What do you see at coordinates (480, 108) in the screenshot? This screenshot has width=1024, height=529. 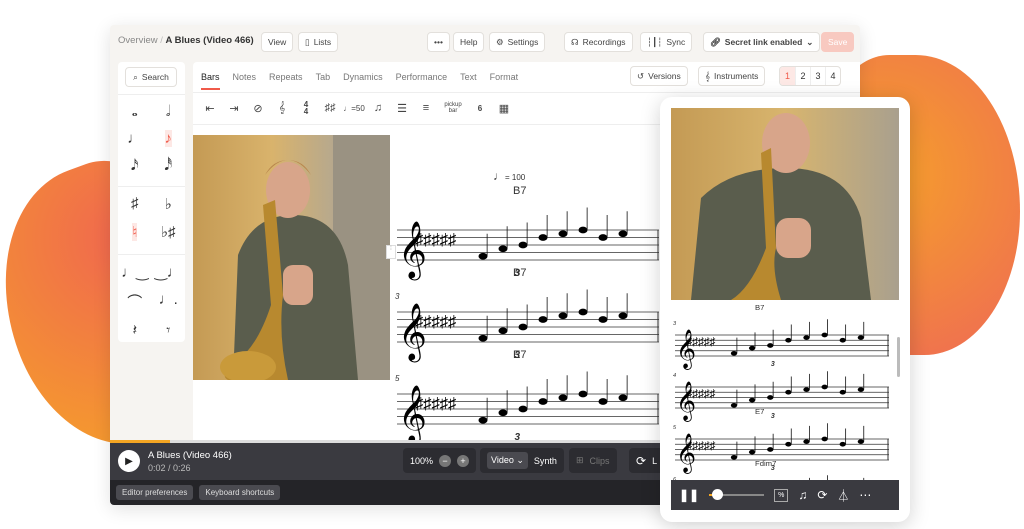 I see `multirest-icon: 6` at bounding box center [480, 108].